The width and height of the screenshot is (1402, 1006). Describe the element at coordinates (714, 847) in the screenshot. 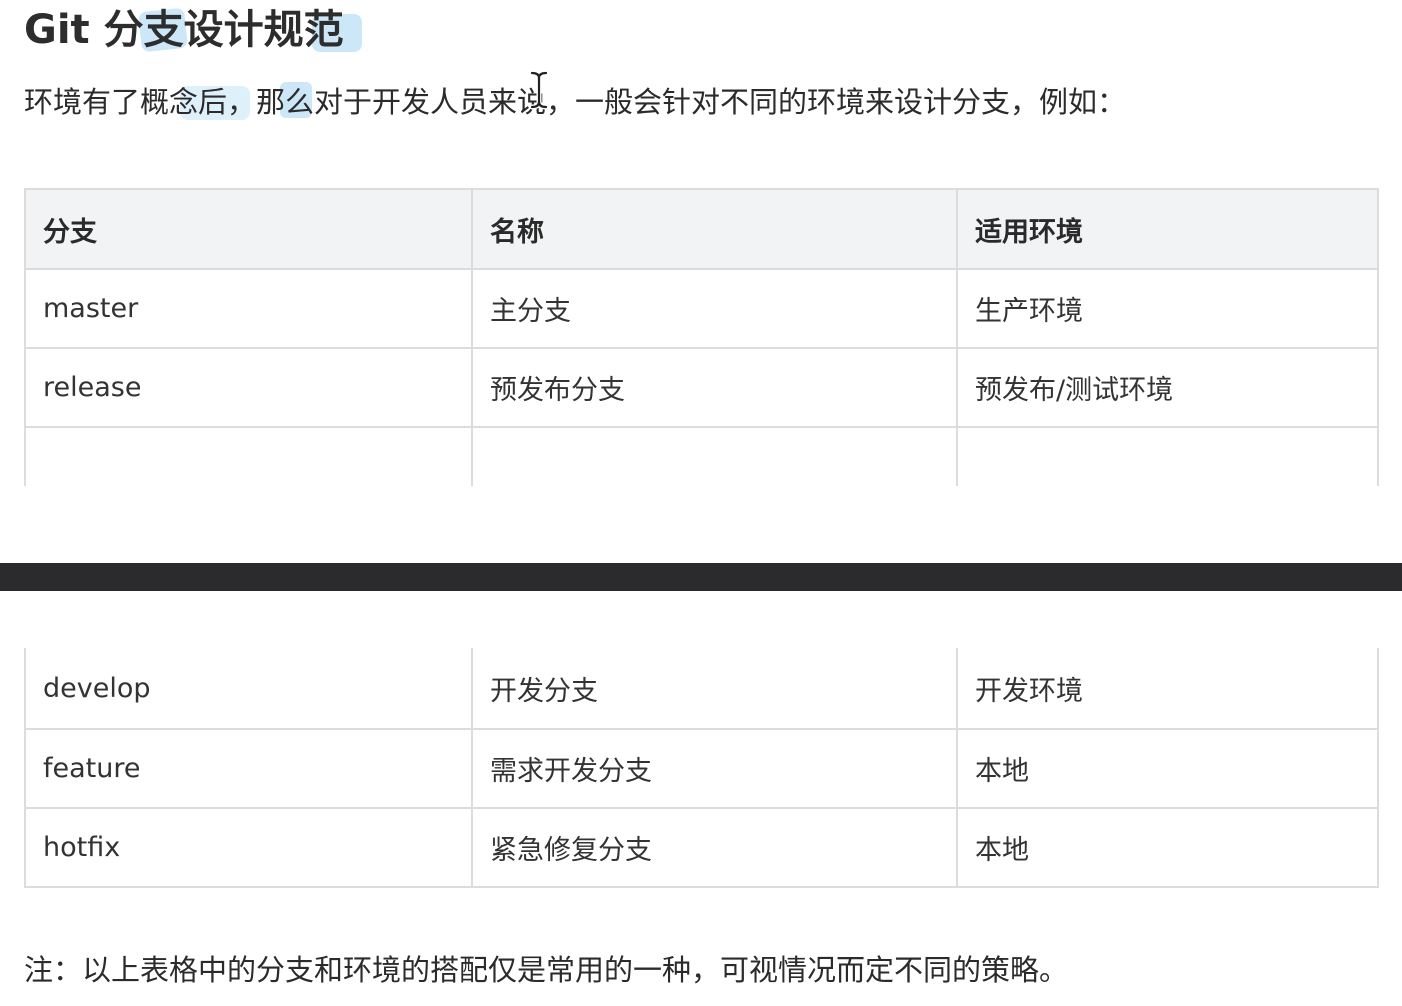

I see `cell-name: 紧急修复分支` at that location.